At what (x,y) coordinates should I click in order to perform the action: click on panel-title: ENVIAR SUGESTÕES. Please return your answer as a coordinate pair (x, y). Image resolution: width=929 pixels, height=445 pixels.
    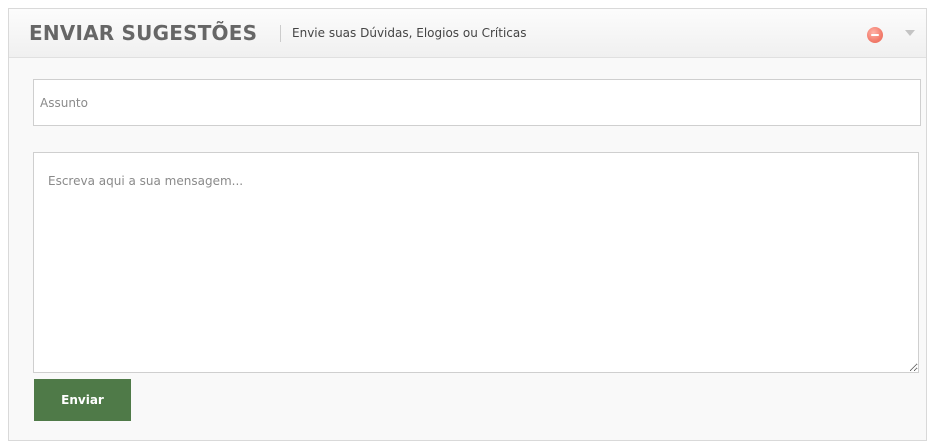
    Looking at the image, I should click on (143, 33).